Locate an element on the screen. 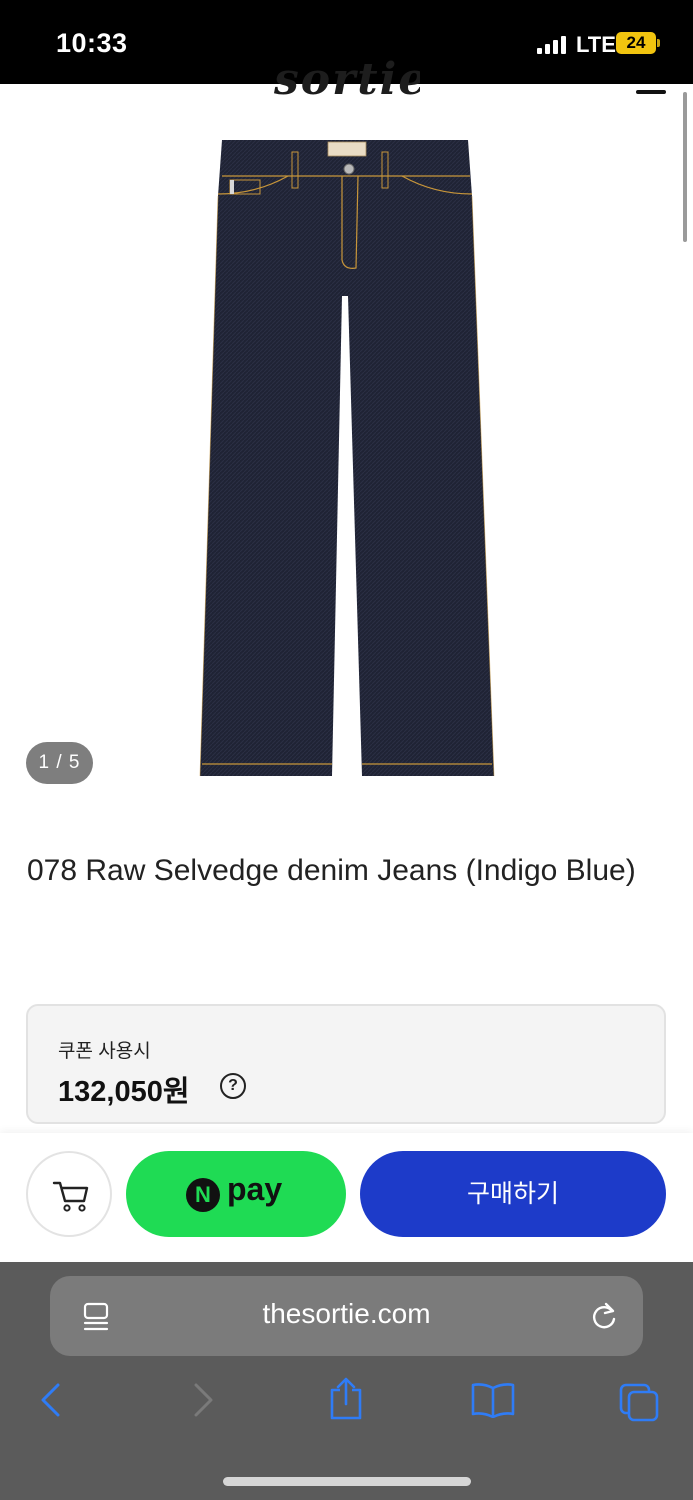  buy-button: 구매하기 is located at coordinates (513, 1194).